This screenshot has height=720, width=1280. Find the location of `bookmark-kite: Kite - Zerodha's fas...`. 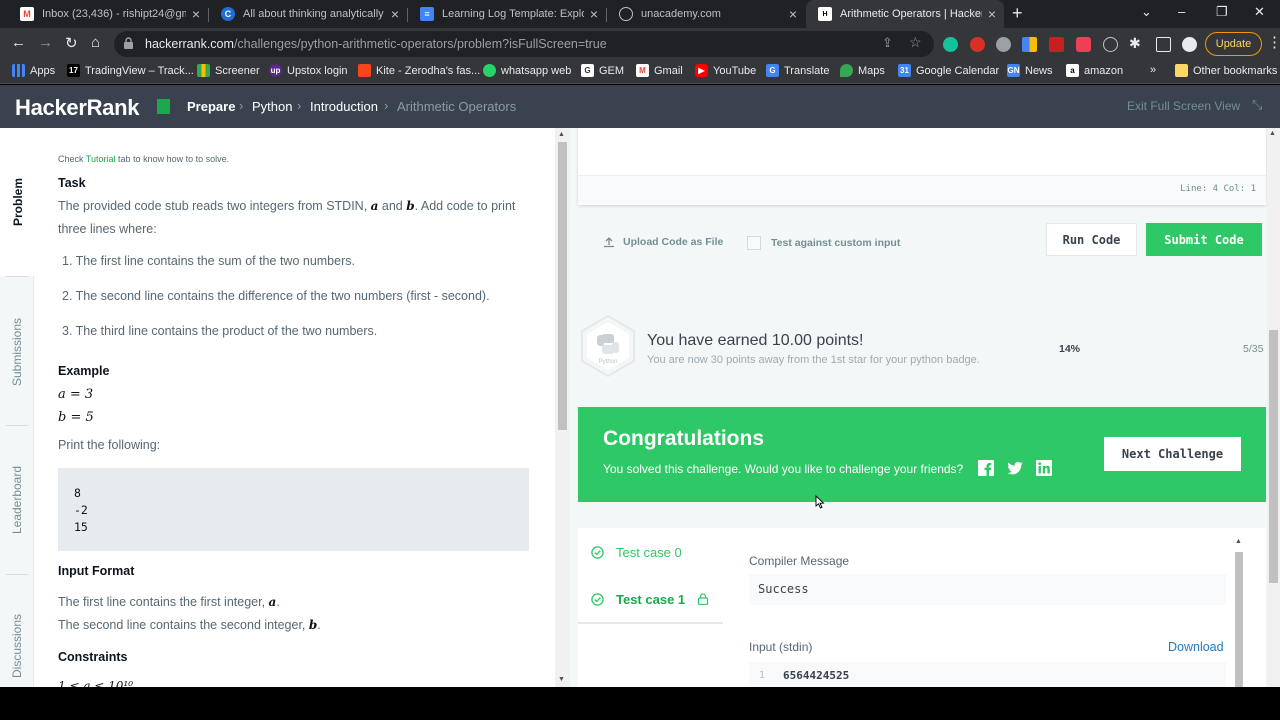

bookmark-kite: Kite - Zerodha's fas... is located at coordinates (419, 70).